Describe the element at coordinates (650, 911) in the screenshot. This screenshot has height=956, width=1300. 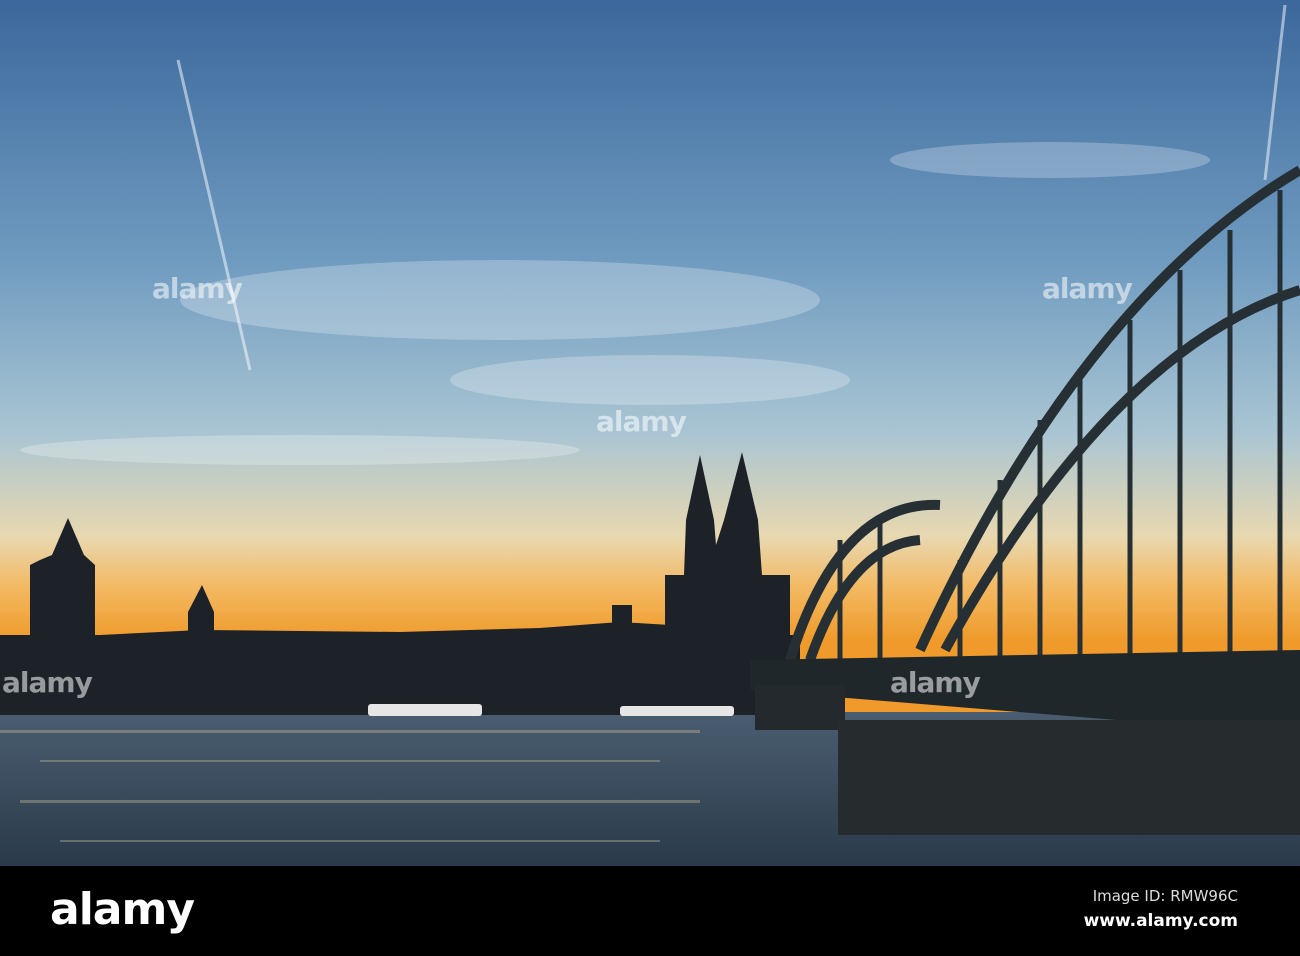
I see `footer-bar: alamy Image ID: RMW96C www.alamy.com` at that location.